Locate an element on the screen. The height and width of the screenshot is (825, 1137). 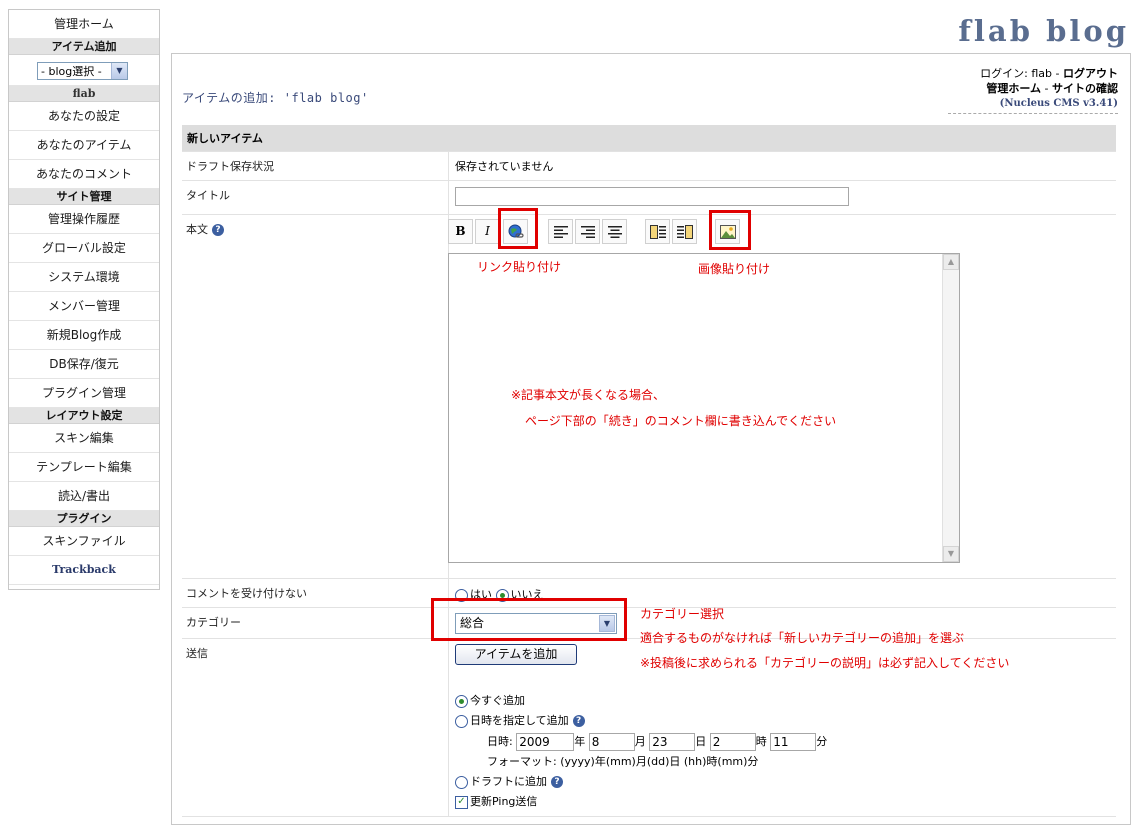
editor-toolbar: B I is located at coordinates (608, 231).